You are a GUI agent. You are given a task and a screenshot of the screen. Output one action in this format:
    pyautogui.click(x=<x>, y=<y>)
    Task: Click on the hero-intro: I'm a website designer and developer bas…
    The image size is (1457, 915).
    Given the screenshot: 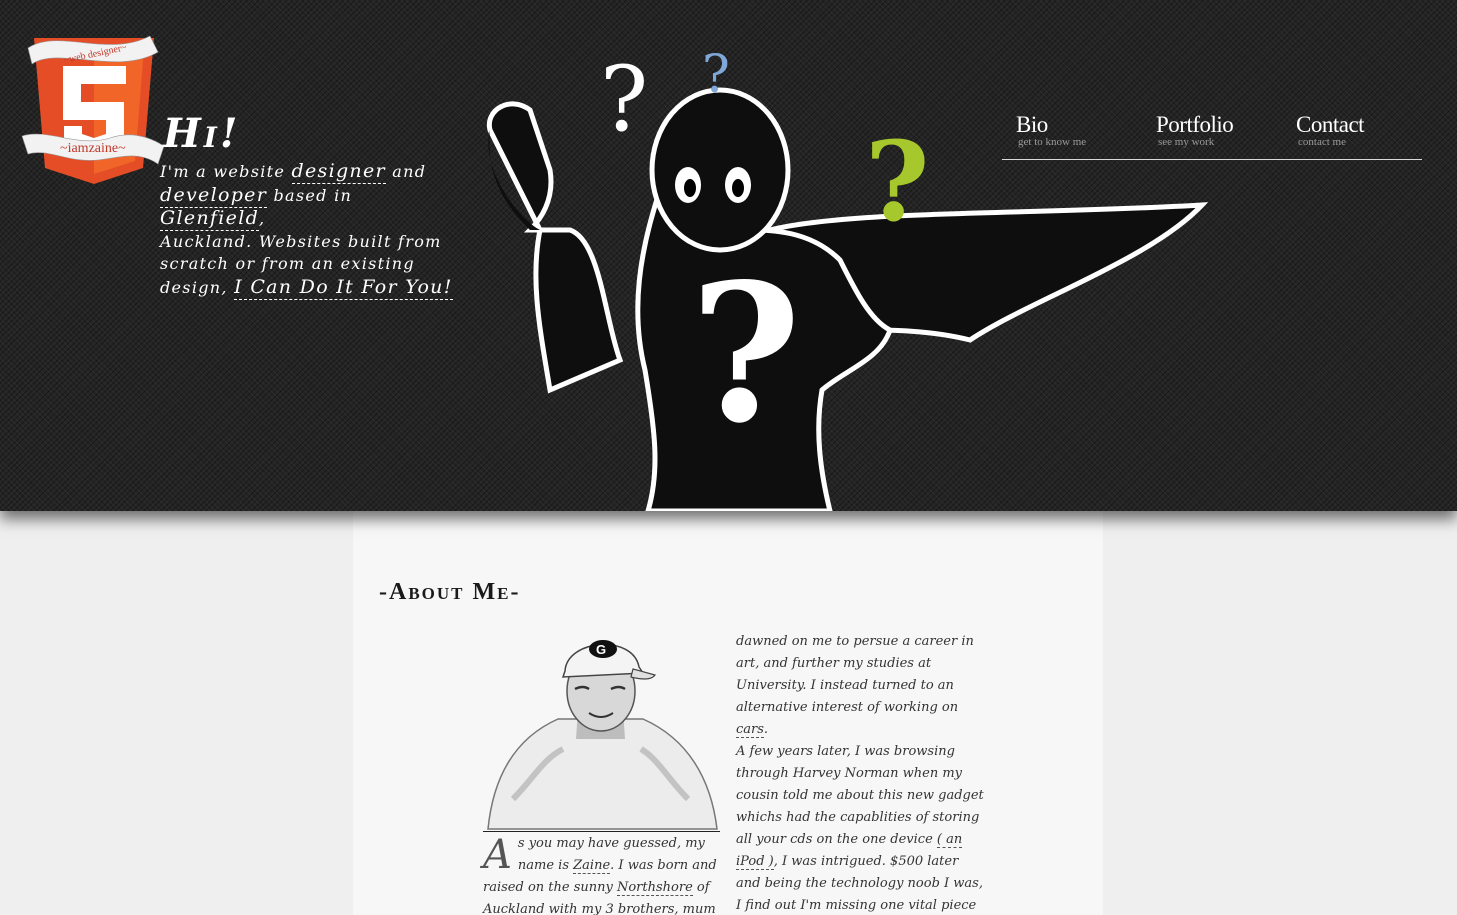 What is the action you would take?
    pyautogui.click(x=310, y=230)
    